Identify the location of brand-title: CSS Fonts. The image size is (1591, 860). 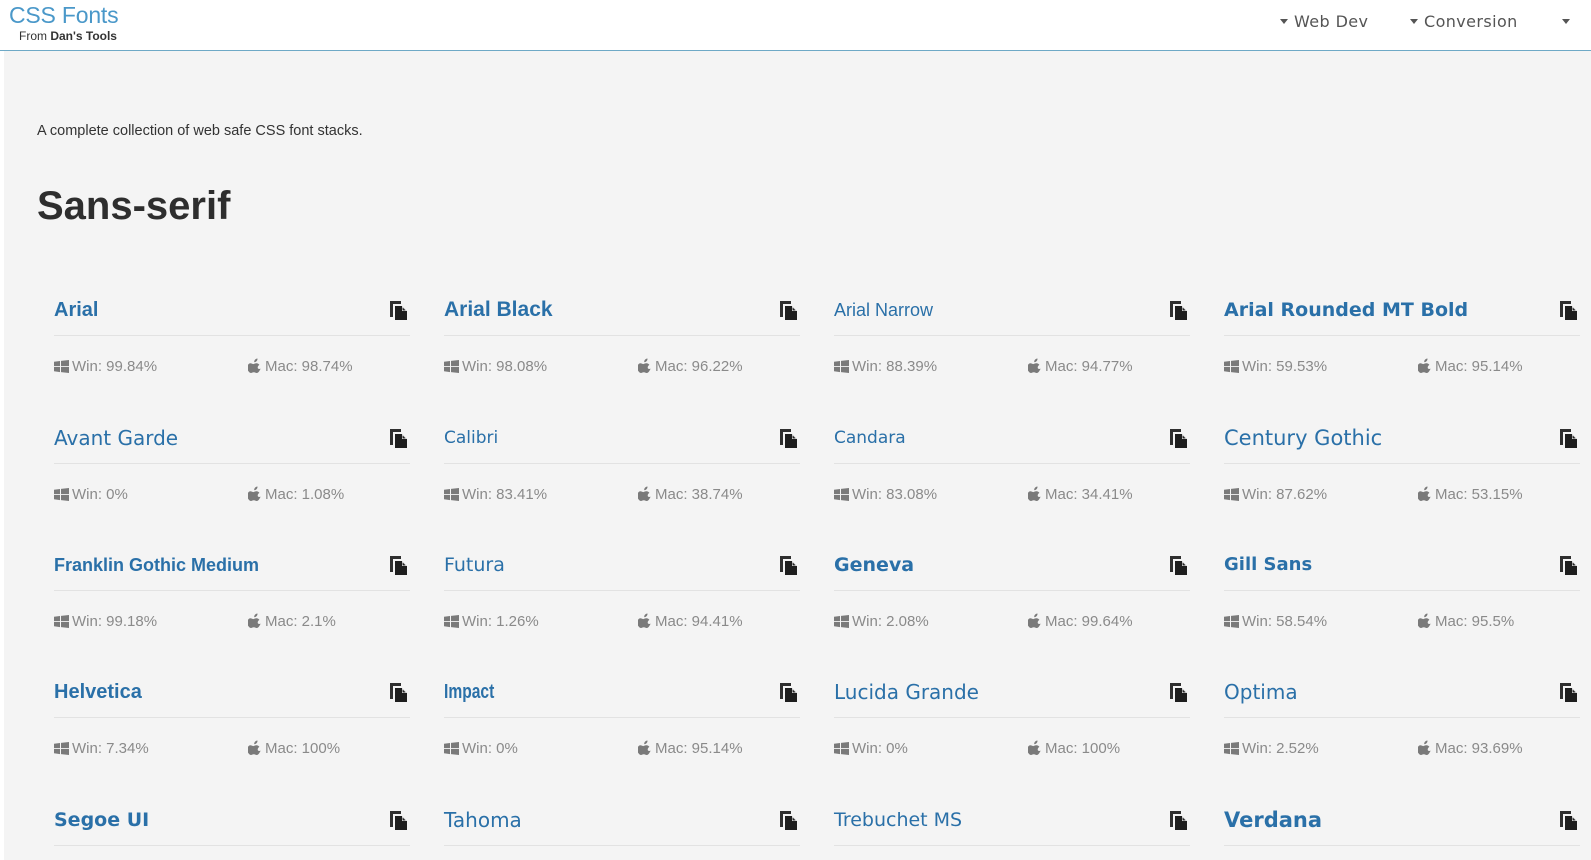
(64, 15).